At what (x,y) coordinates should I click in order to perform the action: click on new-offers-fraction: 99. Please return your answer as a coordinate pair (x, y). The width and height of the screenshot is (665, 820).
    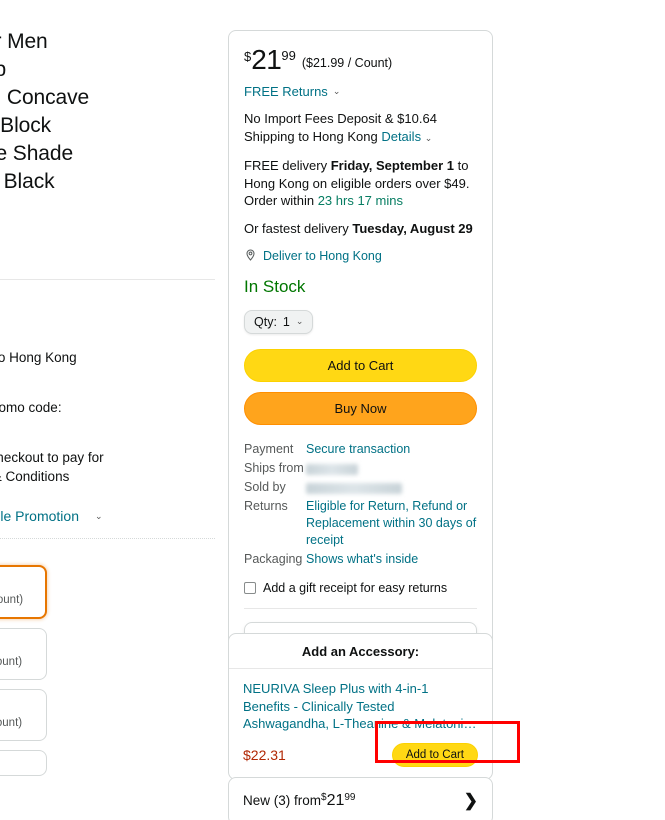
    Looking at the image, I should click on (350, 797).